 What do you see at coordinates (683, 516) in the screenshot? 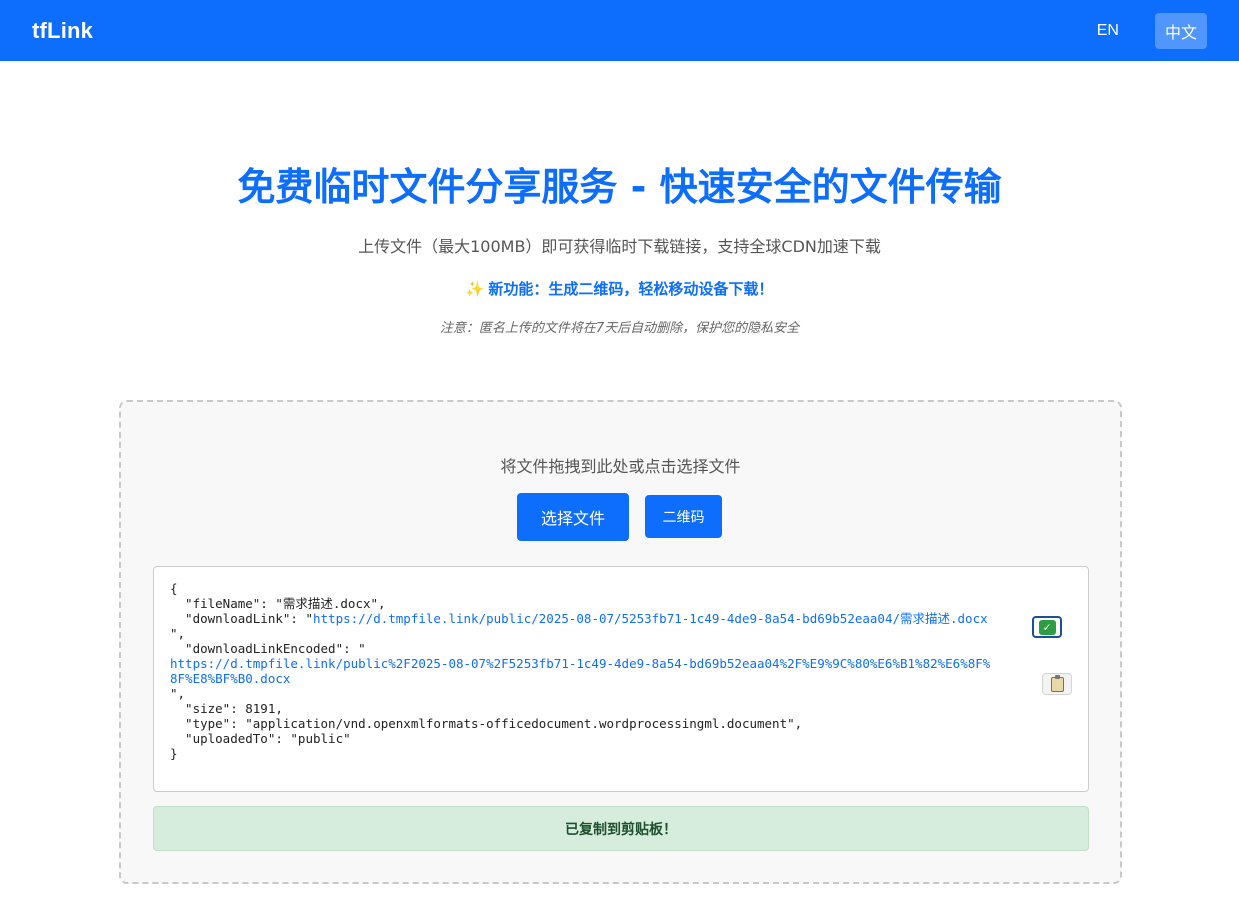
I see `qr-code-button: 二维码` at bounding box center [683, 516].